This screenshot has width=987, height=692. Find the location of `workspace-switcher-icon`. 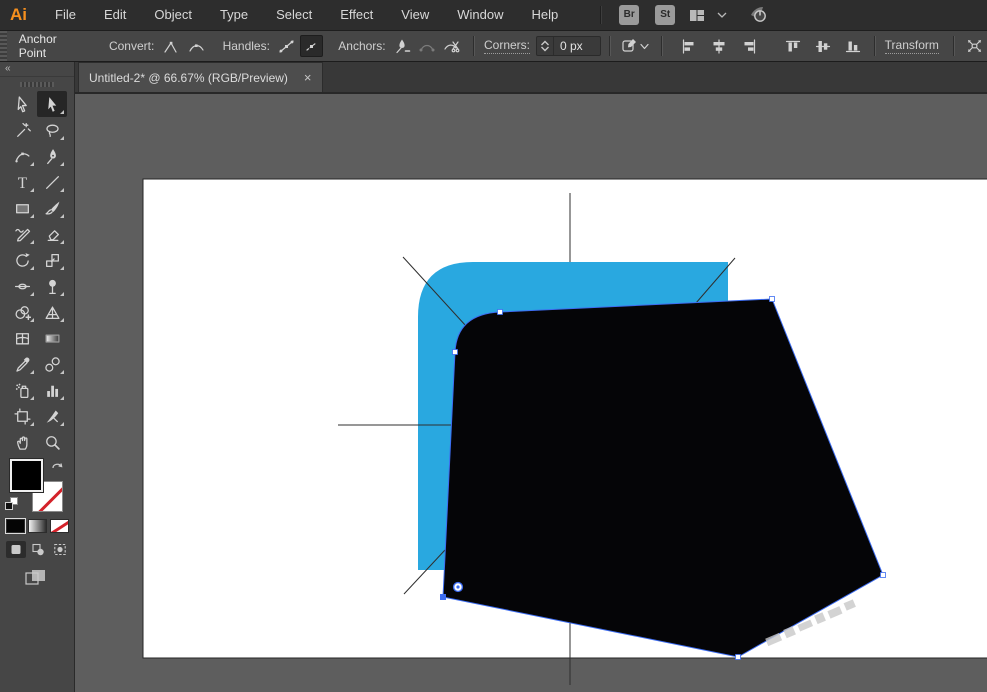

workspace-switcher-icon is located at coordinates (697, 15).